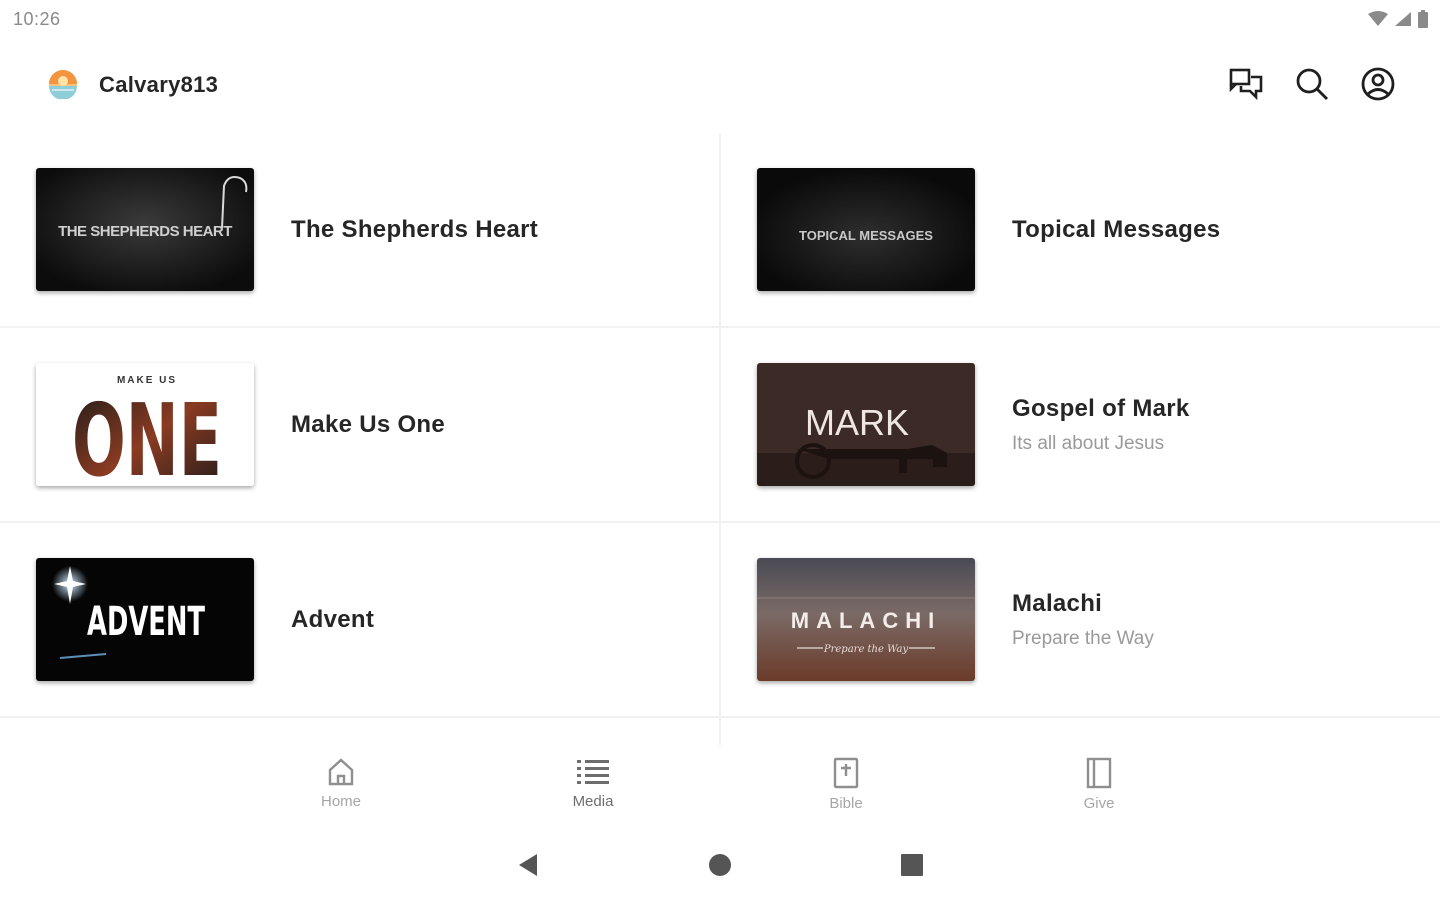  What do you see at coordinates (1403, 19) in the screenshot?
I see `cellular-icon` at bounding box center [1403, 19].